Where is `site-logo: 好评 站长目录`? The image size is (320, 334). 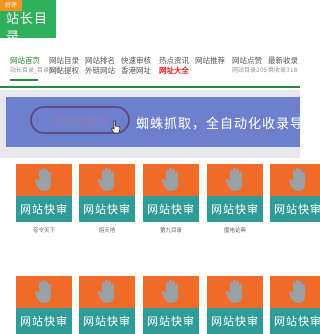 site-logo: 好评 站长目录 is located at coordinates (28, 22).